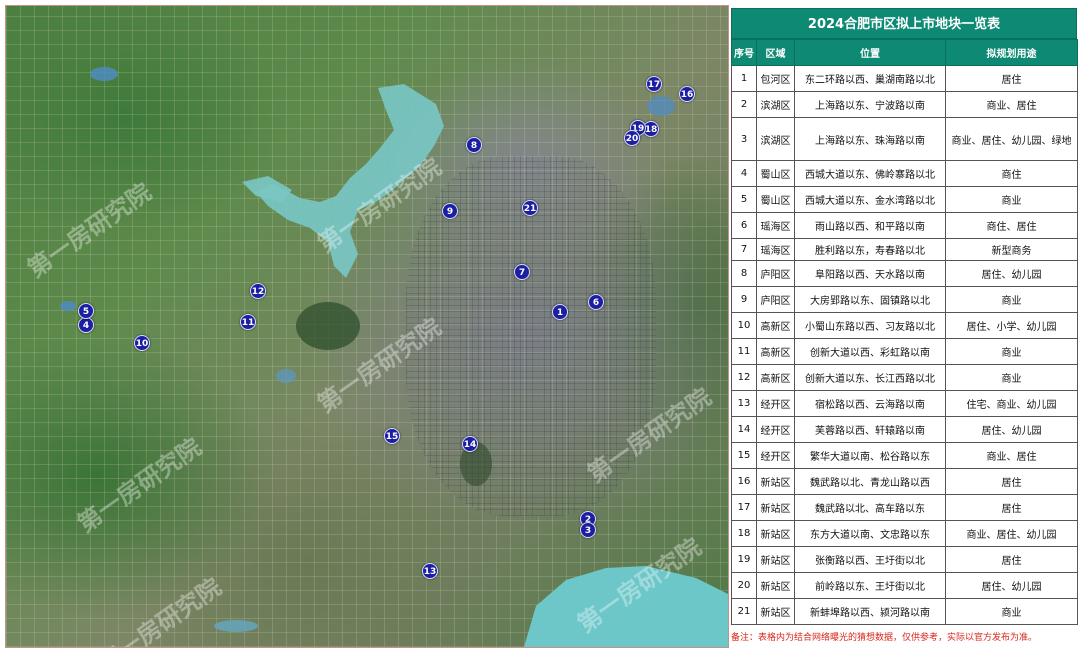 This screenshot has height=651, width=1080. What do you see at coordinates (1011, 559) in the screenshot?
I see `cell-planned-use: 居住` at bounding box center [1011, 559].